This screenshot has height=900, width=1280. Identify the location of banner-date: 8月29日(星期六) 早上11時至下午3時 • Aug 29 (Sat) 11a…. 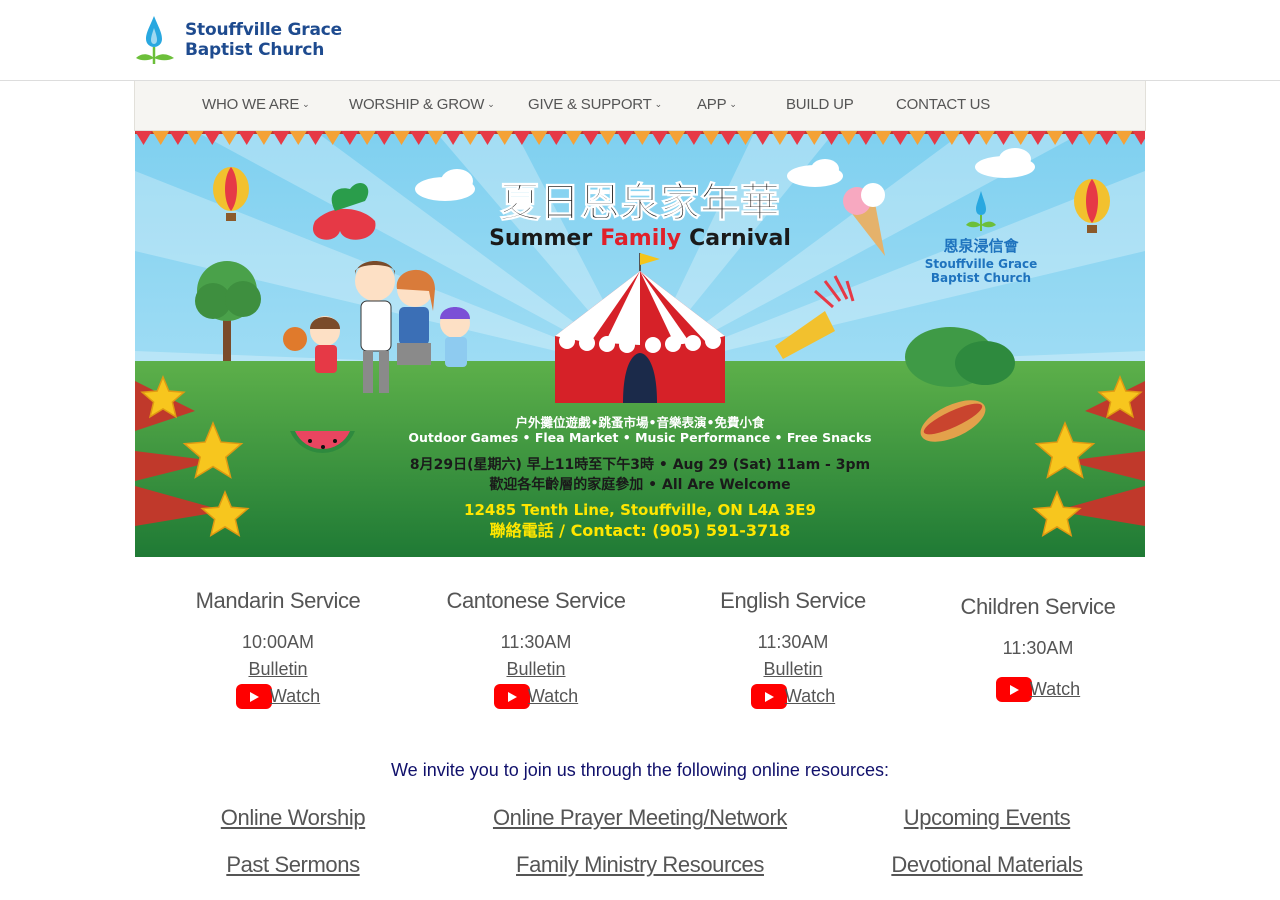
(640, 464).